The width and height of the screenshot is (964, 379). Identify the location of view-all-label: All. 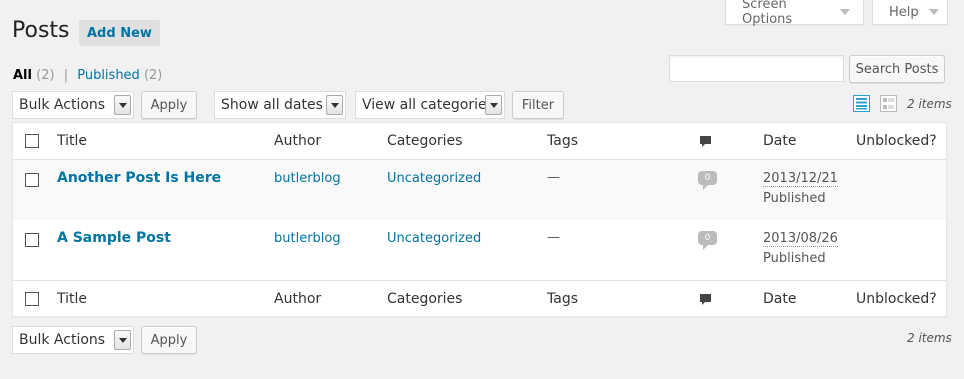
(22, 75).